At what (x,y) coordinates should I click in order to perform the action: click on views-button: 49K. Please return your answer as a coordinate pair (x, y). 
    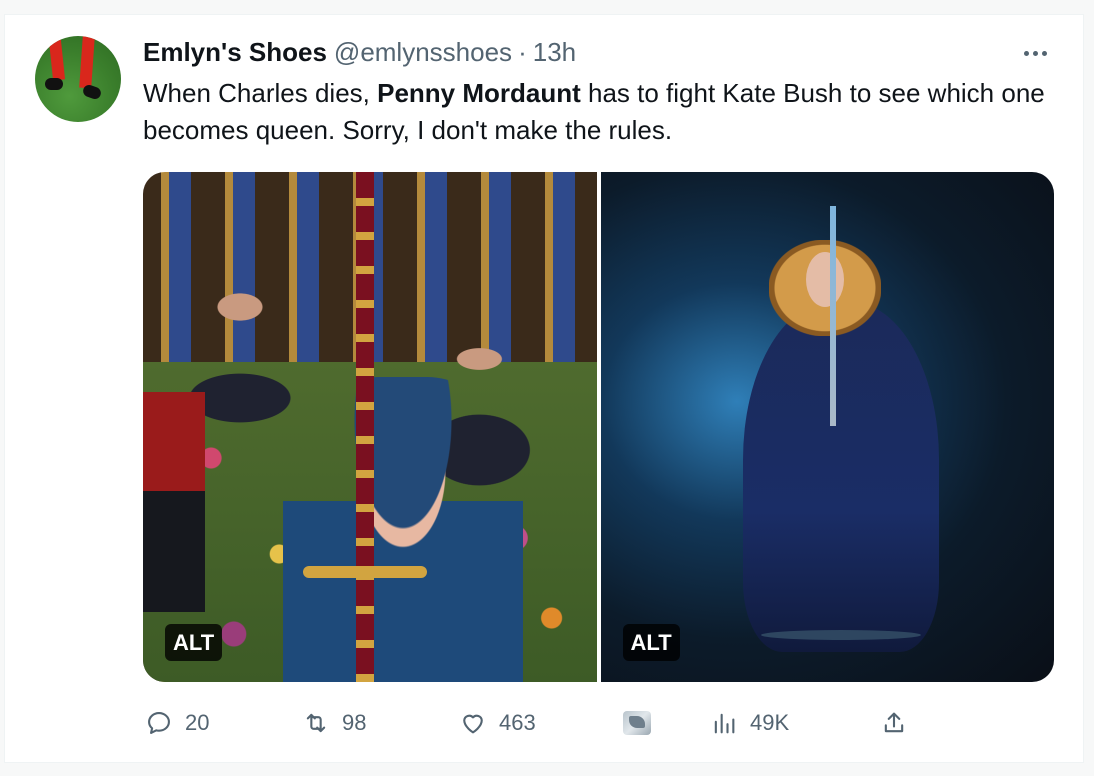
    Looking at the image, I should click on (749, 723).